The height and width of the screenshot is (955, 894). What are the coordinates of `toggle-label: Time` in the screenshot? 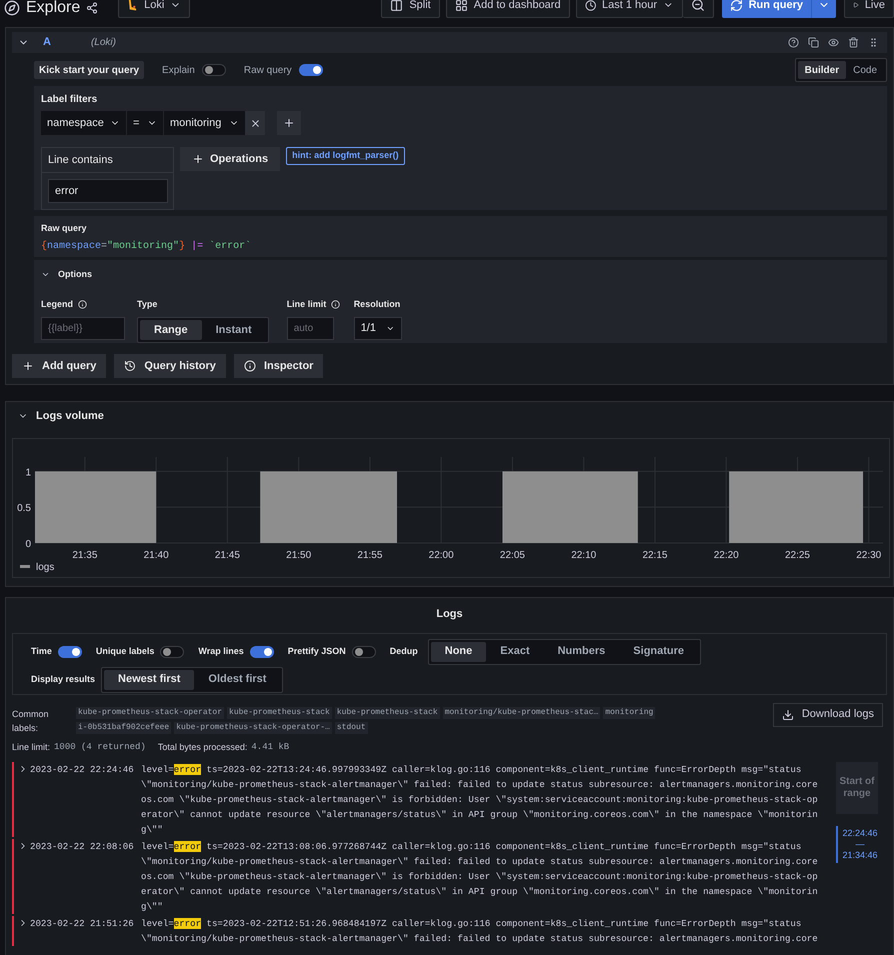 It's located at (41, 651).